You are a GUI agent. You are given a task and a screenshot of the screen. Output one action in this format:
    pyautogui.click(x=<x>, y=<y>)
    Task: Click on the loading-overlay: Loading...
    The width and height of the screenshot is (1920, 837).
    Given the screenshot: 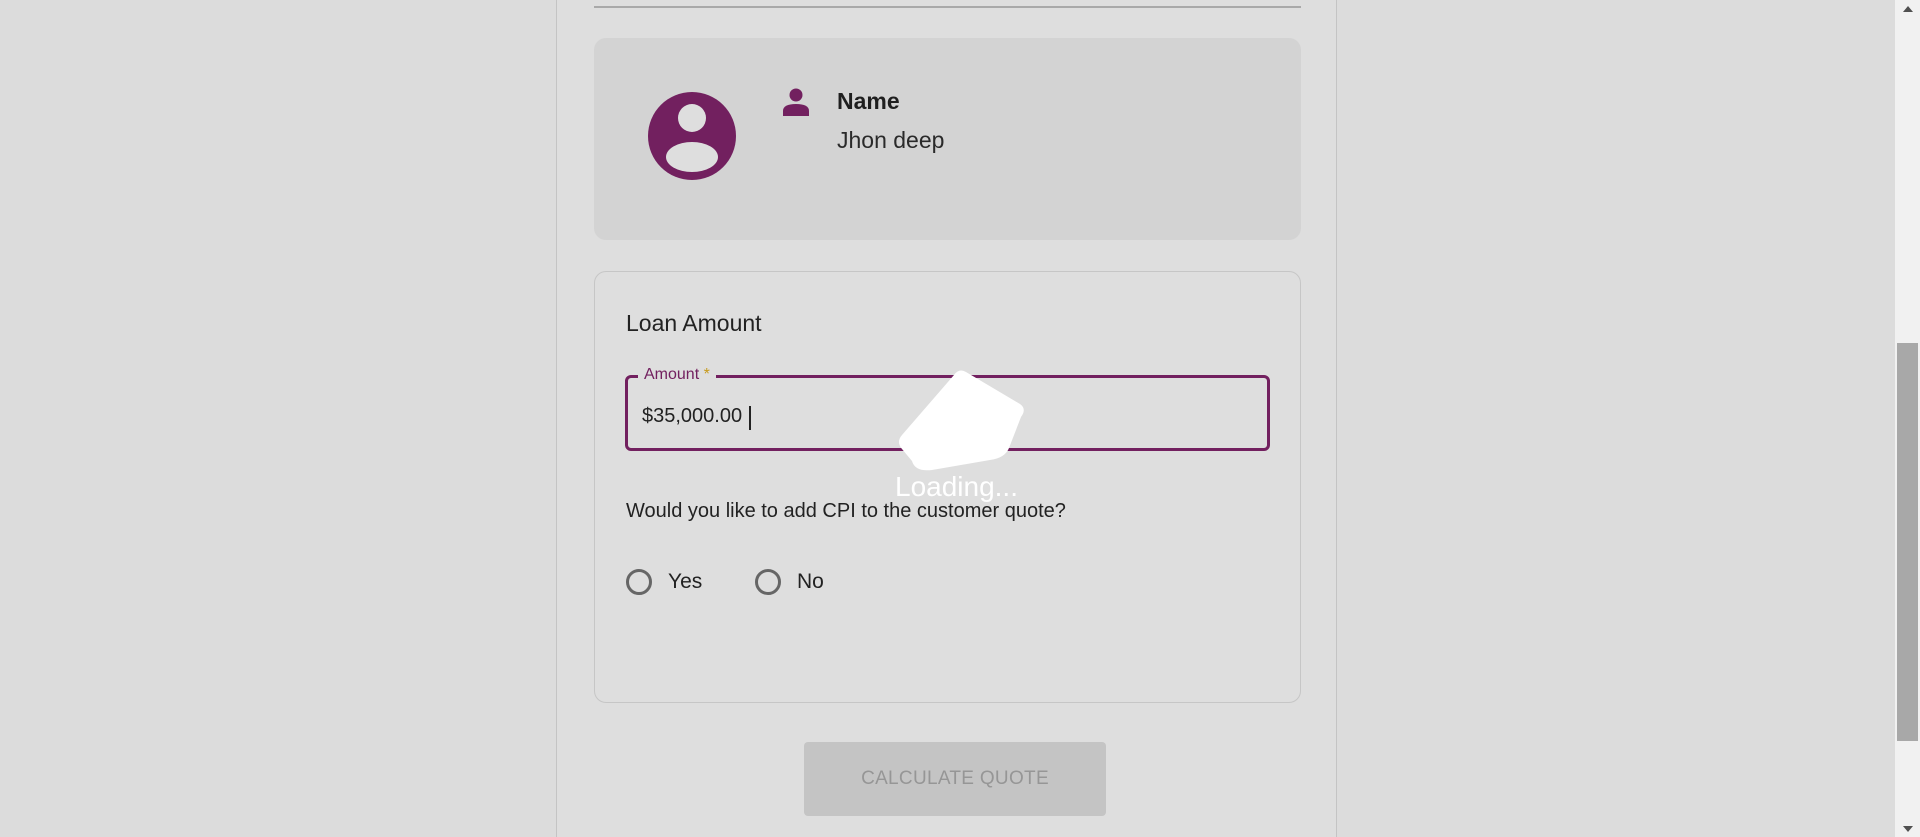 What is the action you would take?
    pyautogui.click(x=960, y=435)
    